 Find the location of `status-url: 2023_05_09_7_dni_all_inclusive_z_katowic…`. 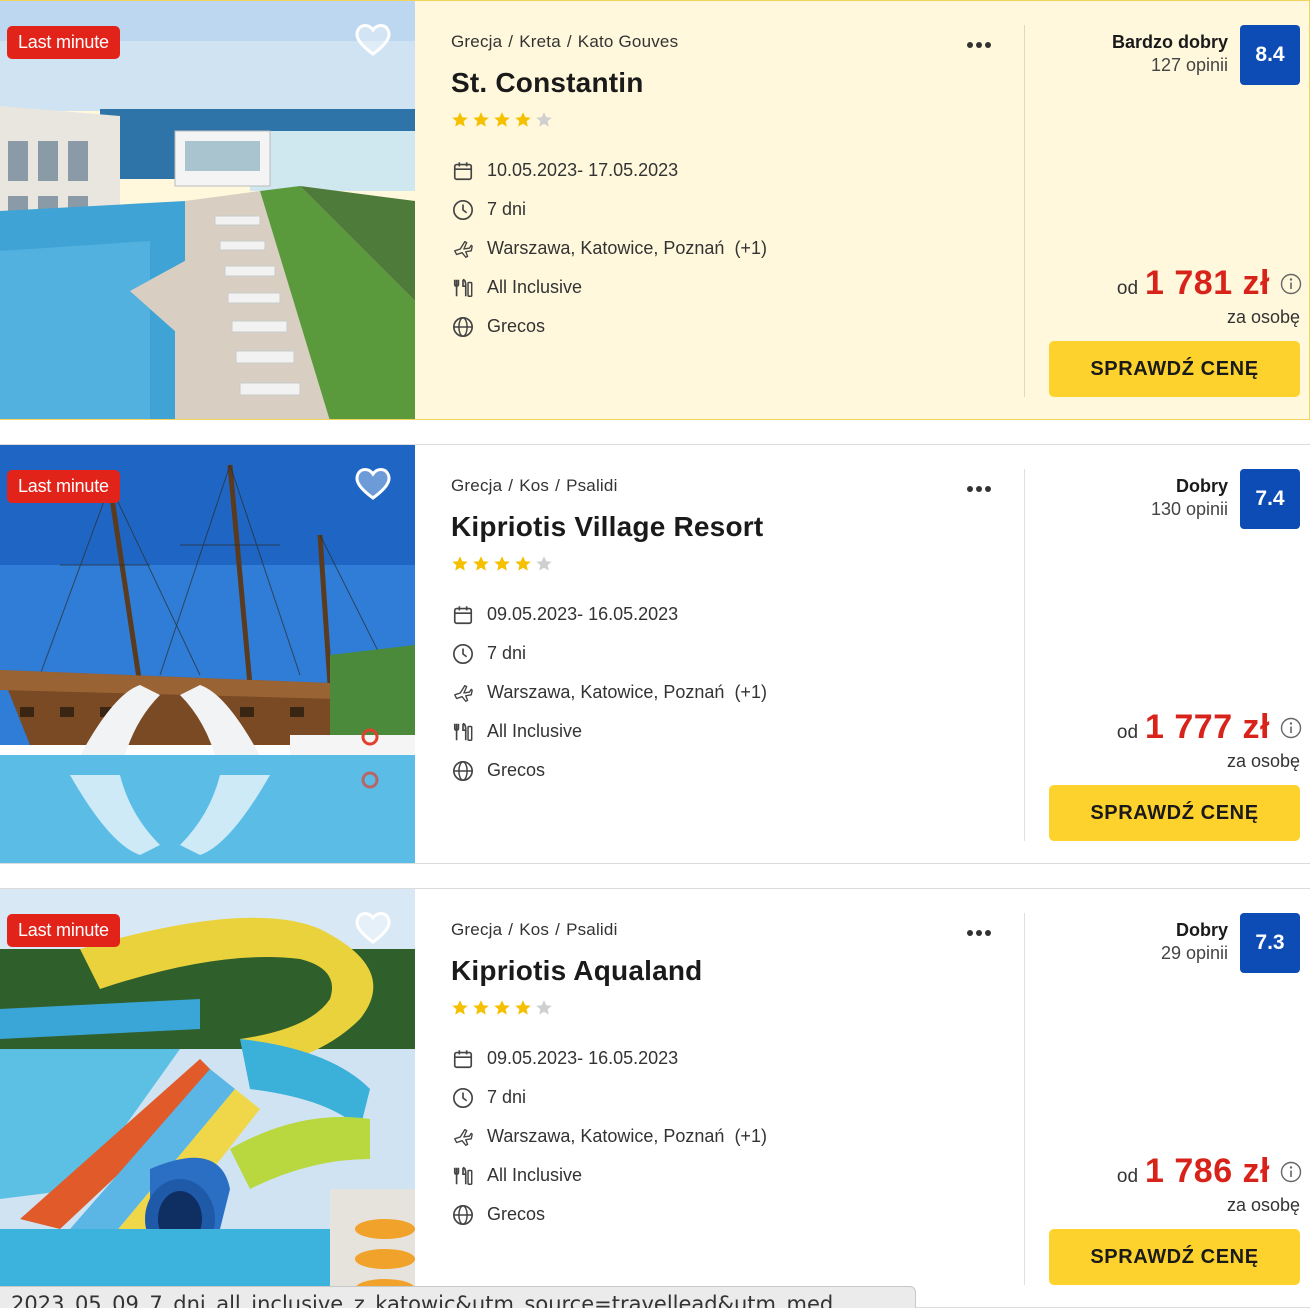

status-url: 2023_05_09_7_dni_all_inclusive_z_katowic… is located at coordinates (422, 1300).